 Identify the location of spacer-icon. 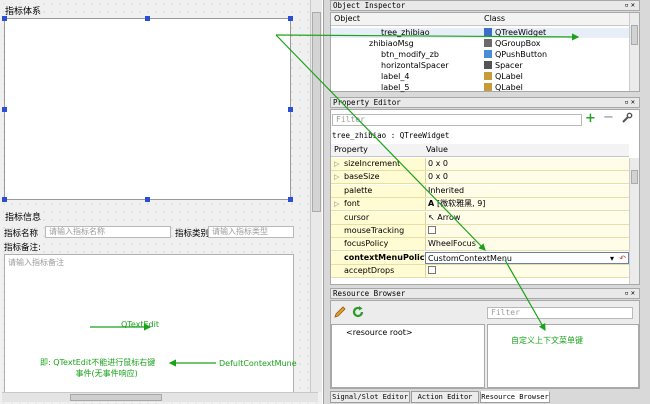
(488, 65).